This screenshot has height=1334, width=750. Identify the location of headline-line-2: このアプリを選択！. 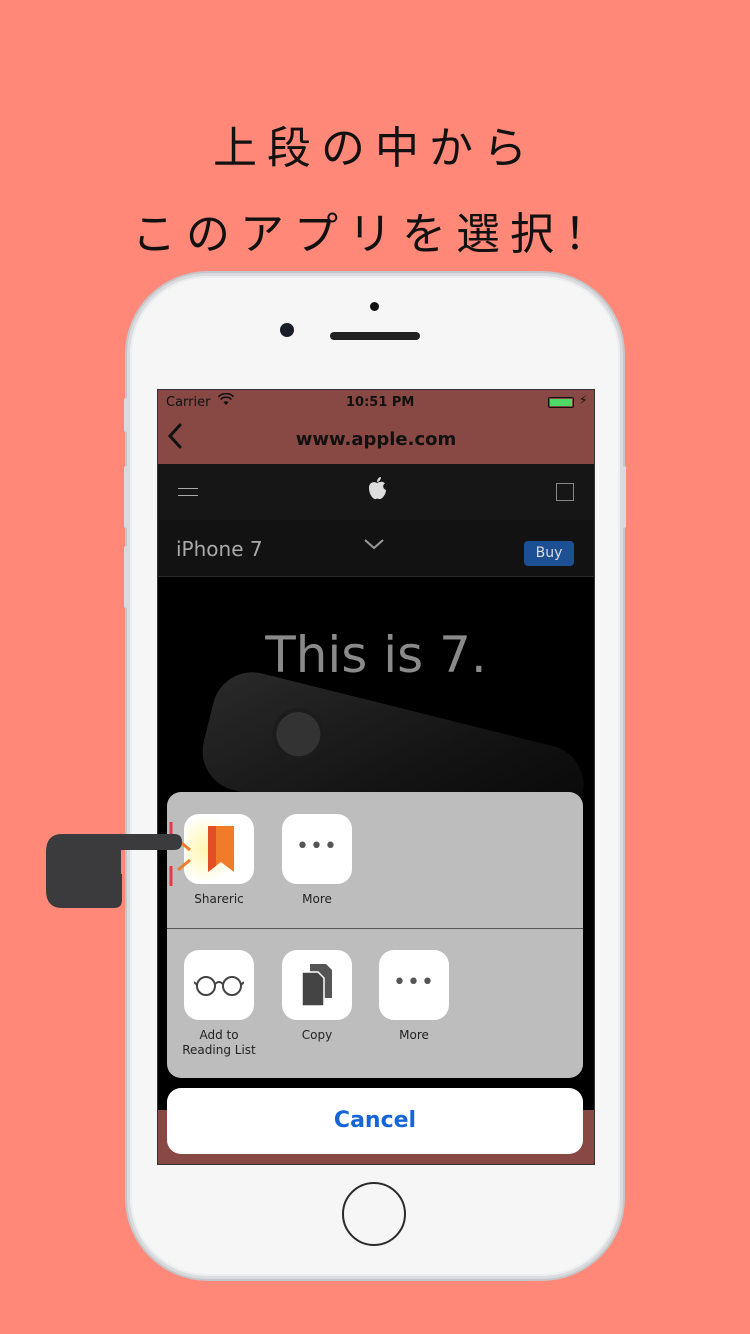
(375, 234).